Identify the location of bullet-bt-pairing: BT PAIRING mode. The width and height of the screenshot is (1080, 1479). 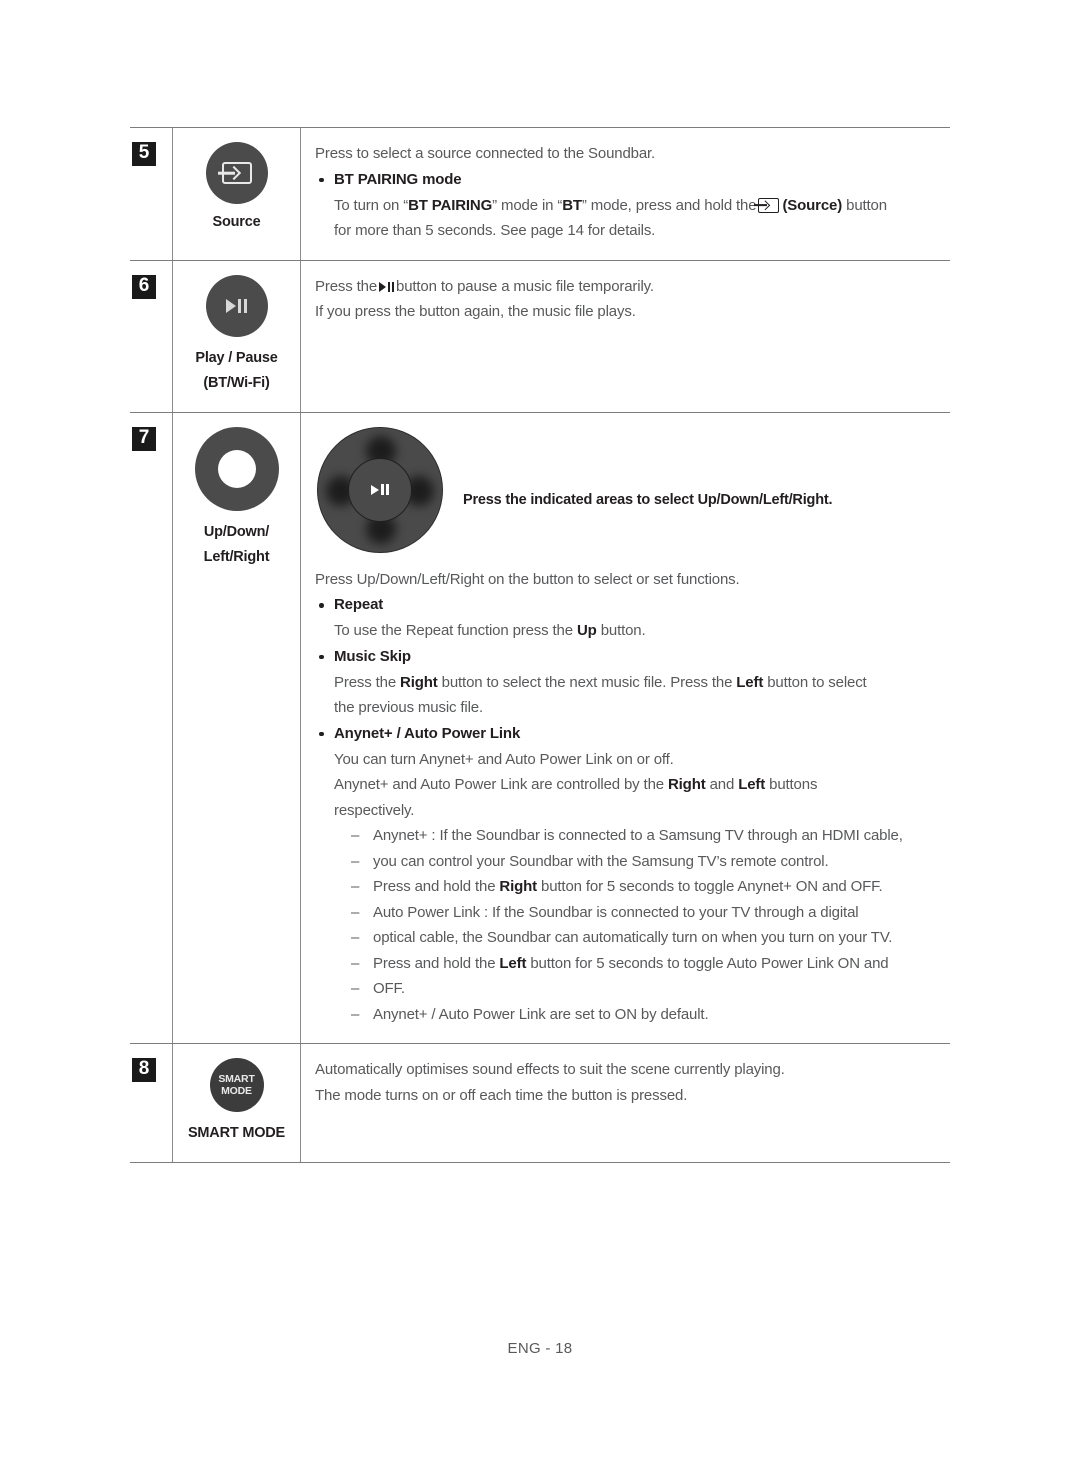
(632, 180).